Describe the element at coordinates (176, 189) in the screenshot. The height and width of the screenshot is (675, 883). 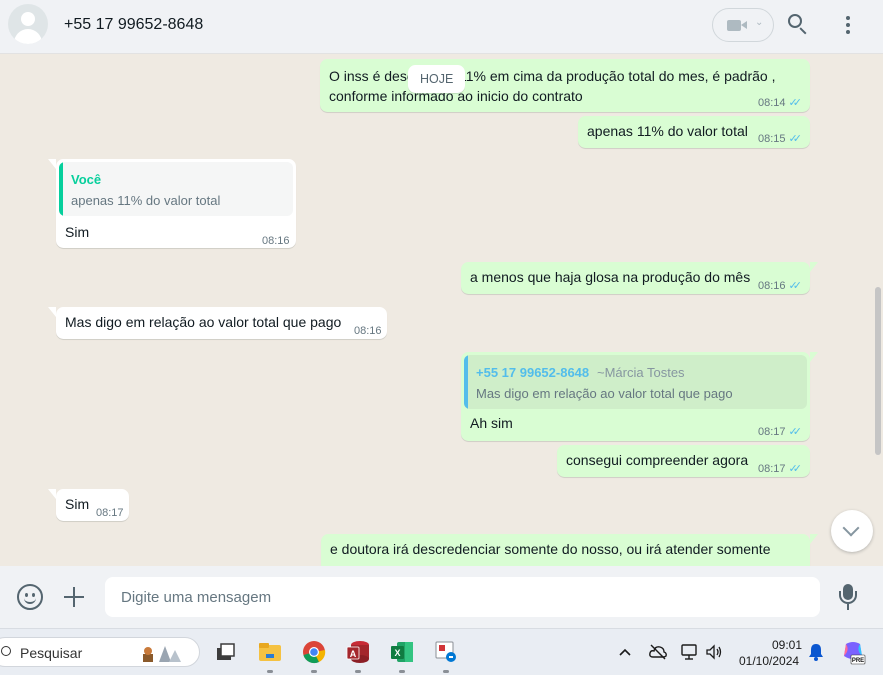
I see `quoted-message: Você apenas 11% do valor total` at that location.